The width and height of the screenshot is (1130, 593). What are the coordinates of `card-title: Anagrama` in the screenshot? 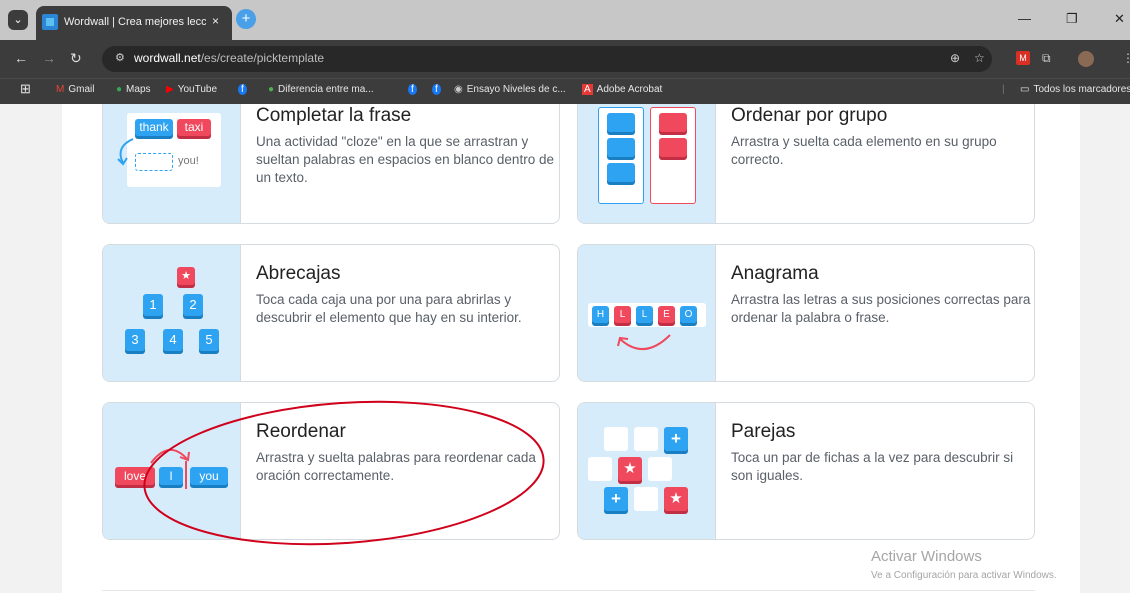 It's located at (775, 273).